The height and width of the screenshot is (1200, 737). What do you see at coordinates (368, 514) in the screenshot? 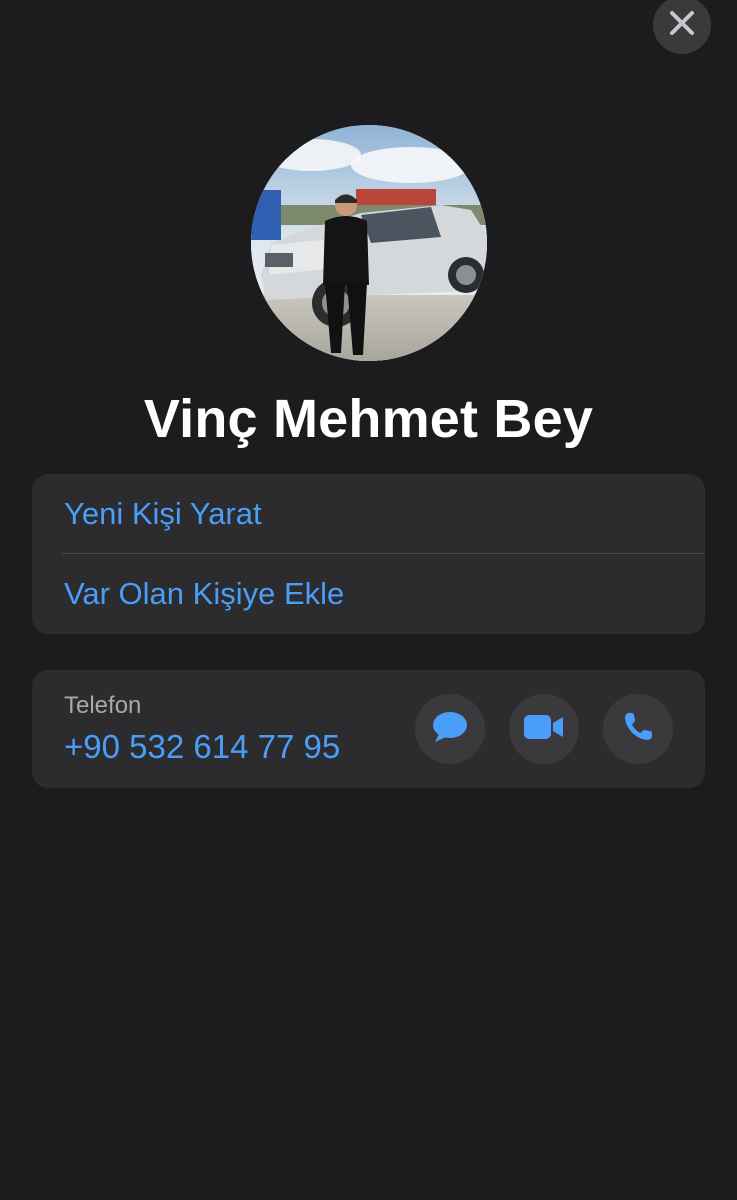
I see `create-new-contact-button: Yeni Kişi Yarat` at bounding box center [368, 514].